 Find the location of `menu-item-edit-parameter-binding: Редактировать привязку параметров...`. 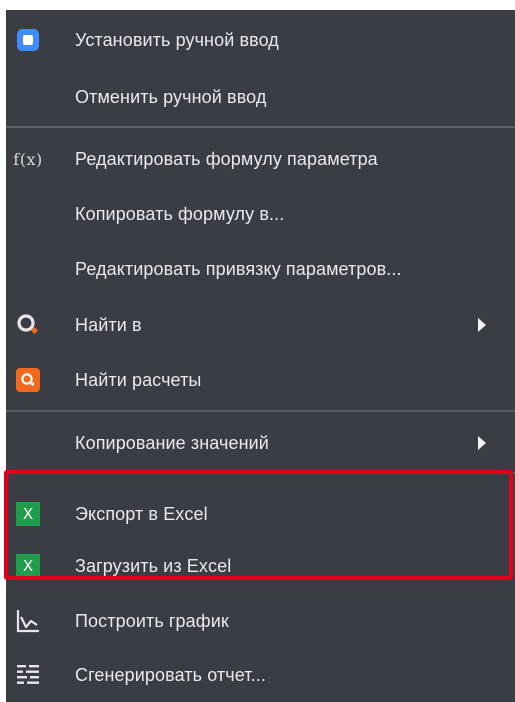

menu-item-edit-parameter-binding: Редактировать привязку параметров... is located at coordinates (260, 269).